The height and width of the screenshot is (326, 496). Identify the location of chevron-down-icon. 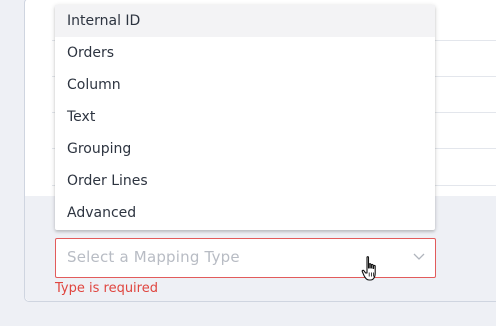
(419, 256).